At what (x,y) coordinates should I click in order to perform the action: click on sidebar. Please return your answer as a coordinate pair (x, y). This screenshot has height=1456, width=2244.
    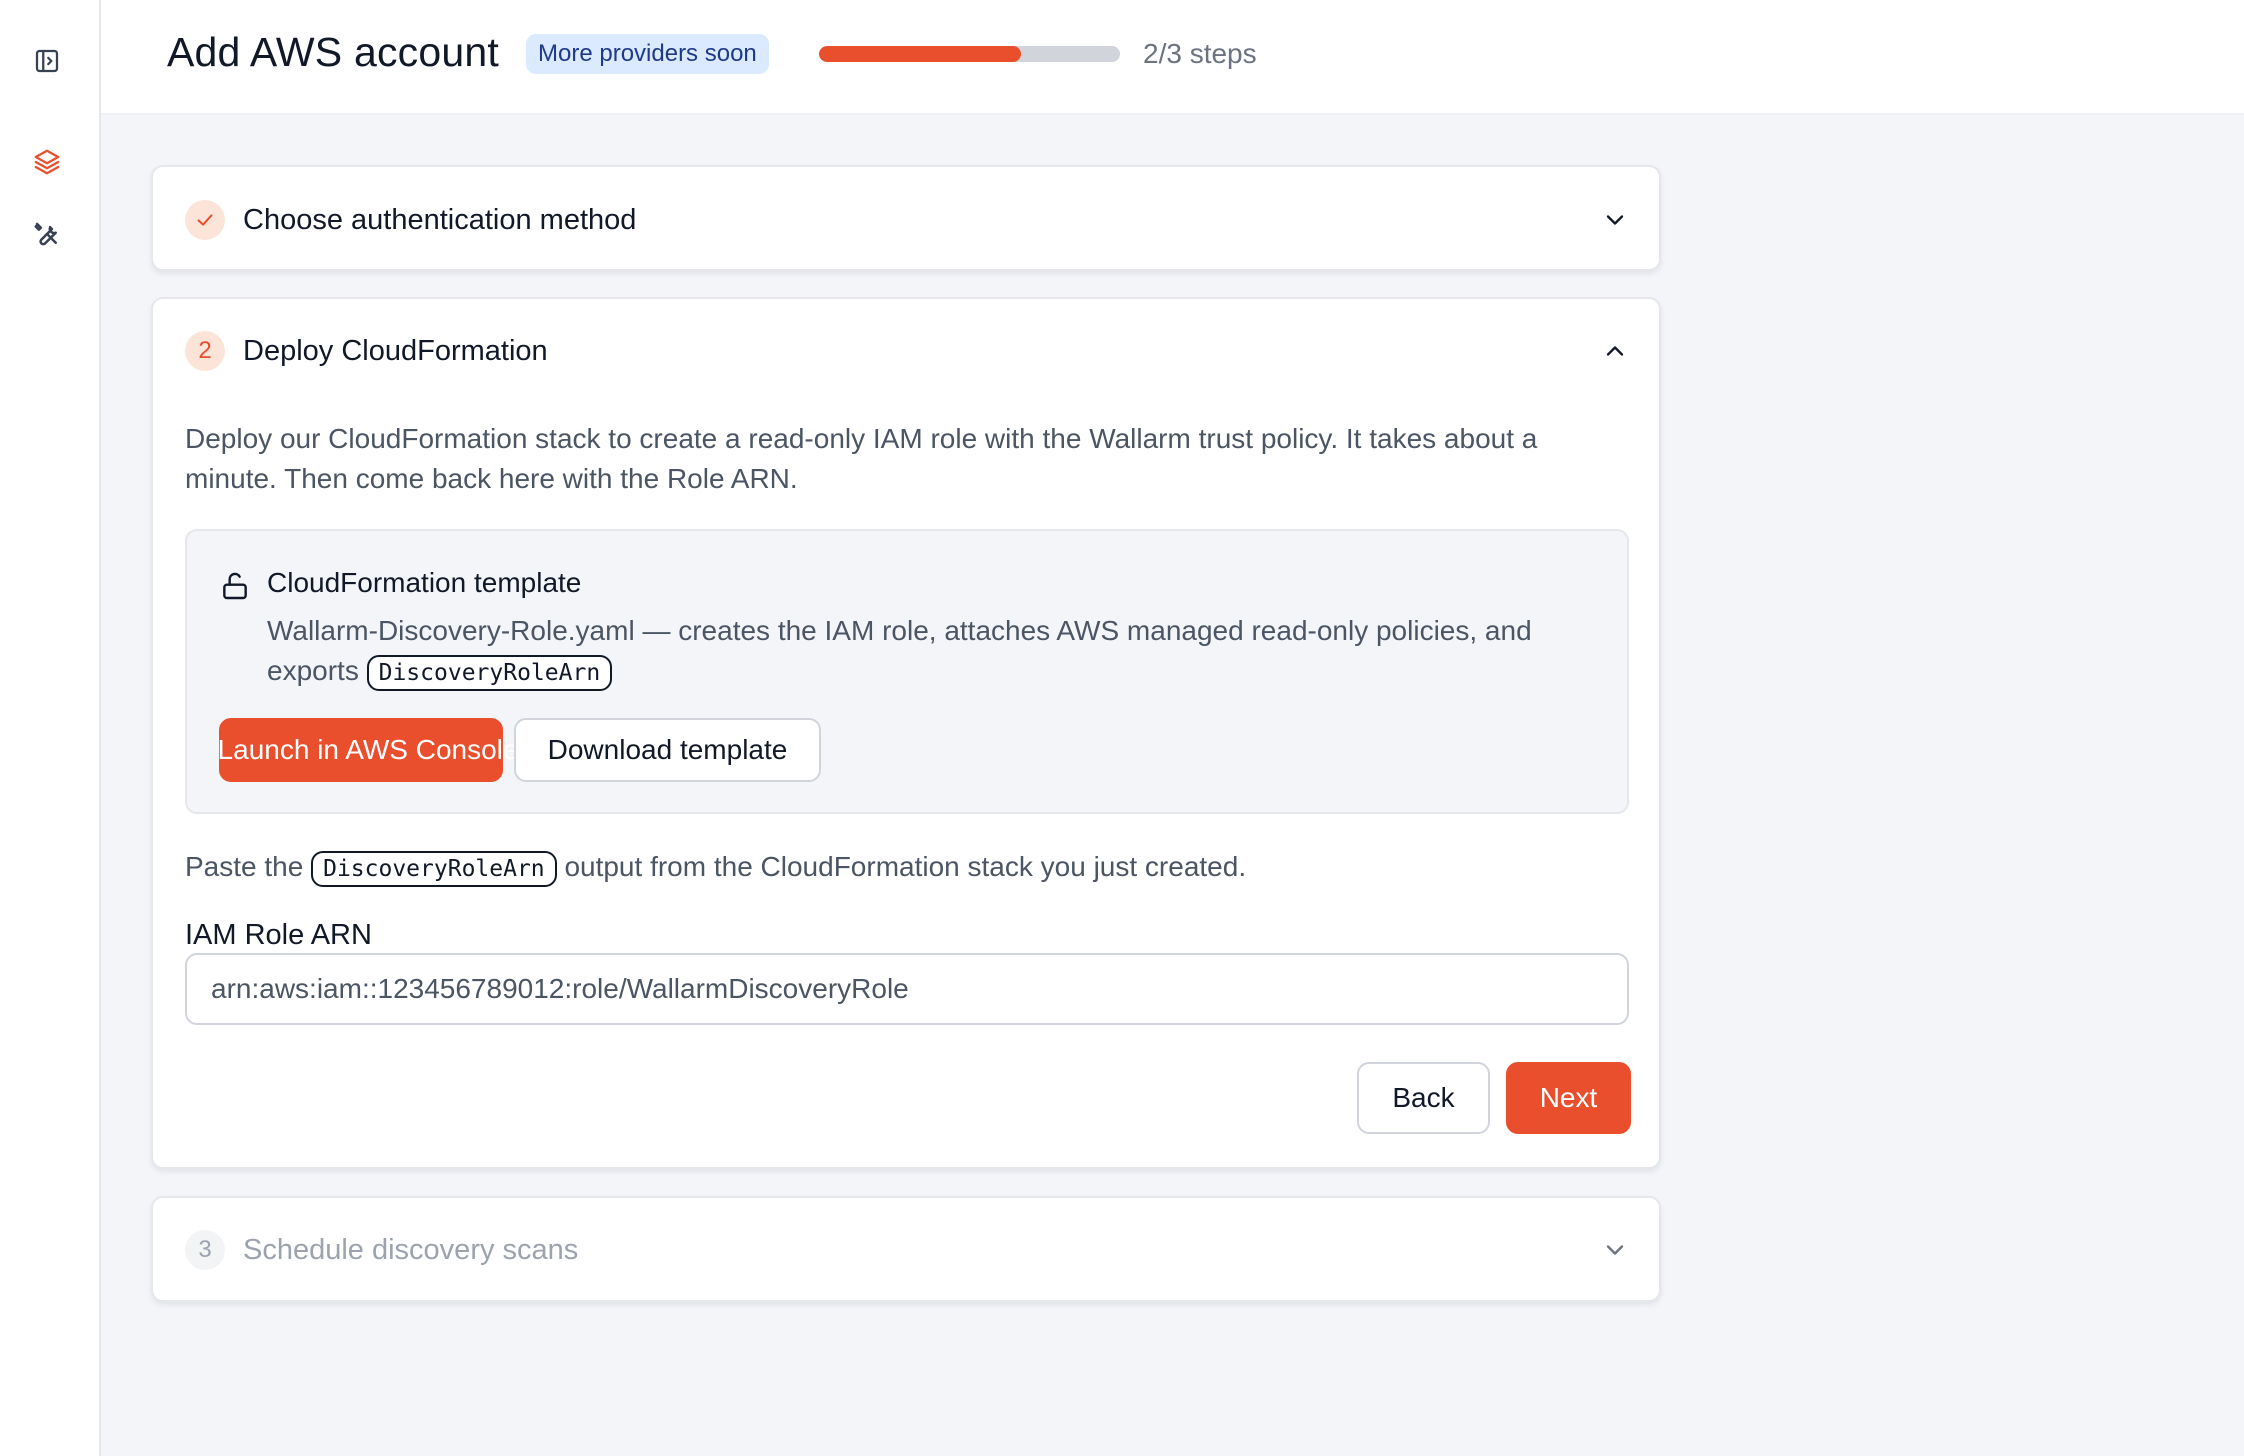
    Looking at the image, I should click on (50, 728).